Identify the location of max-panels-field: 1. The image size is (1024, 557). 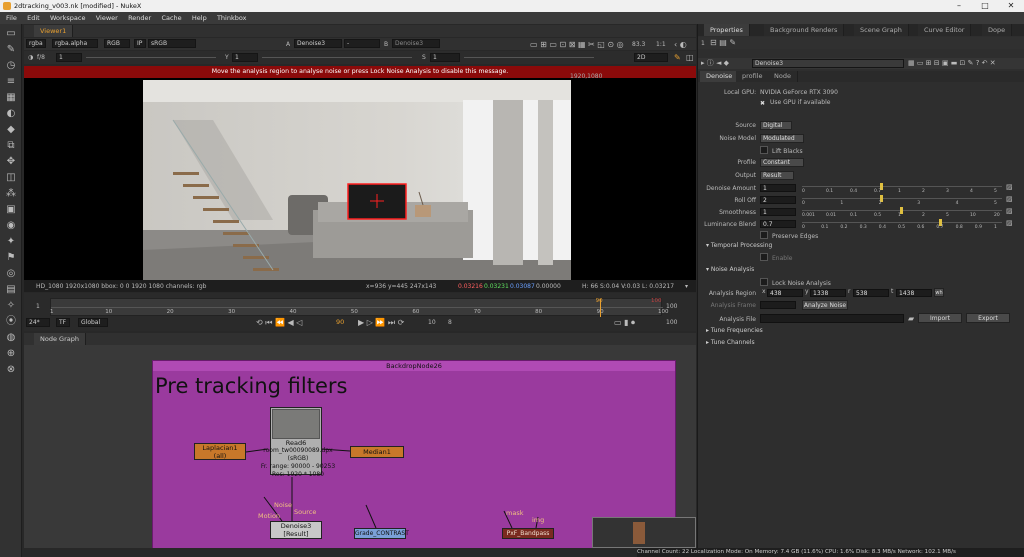
(703, 43).